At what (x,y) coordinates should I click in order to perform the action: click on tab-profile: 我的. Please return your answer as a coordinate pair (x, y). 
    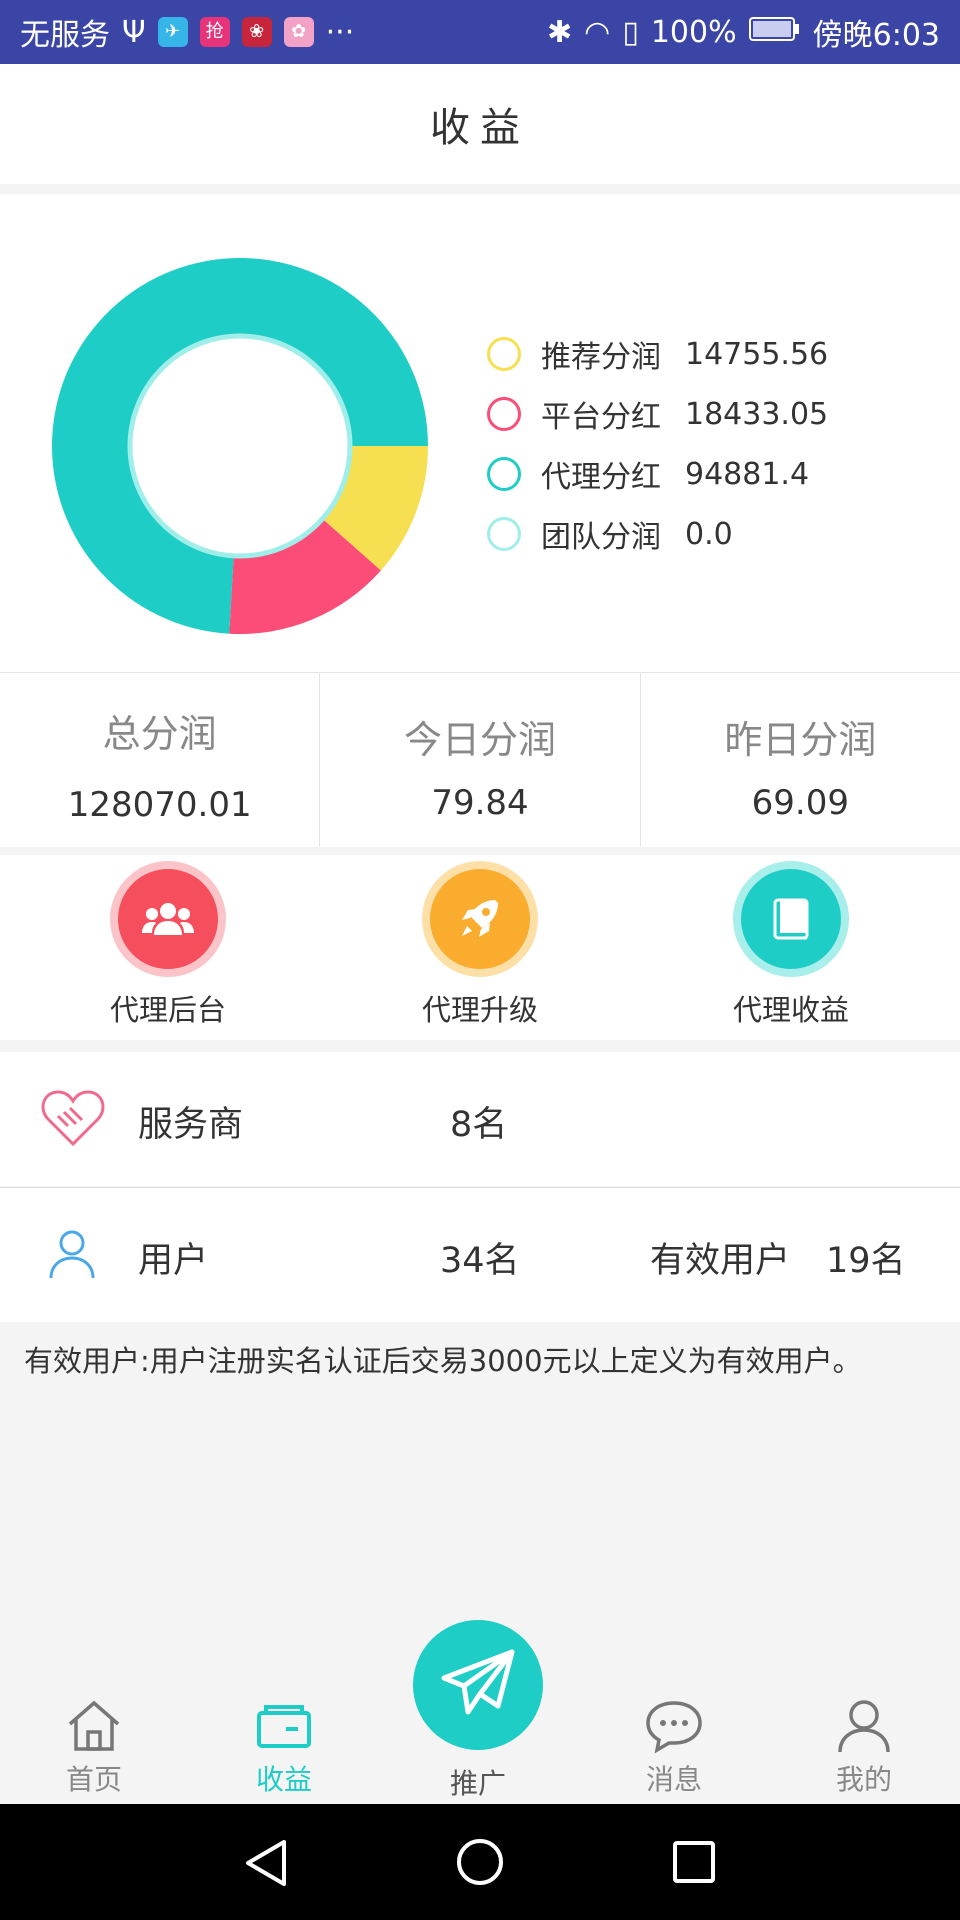
    Looking at the image, I should click on (864, 1746).